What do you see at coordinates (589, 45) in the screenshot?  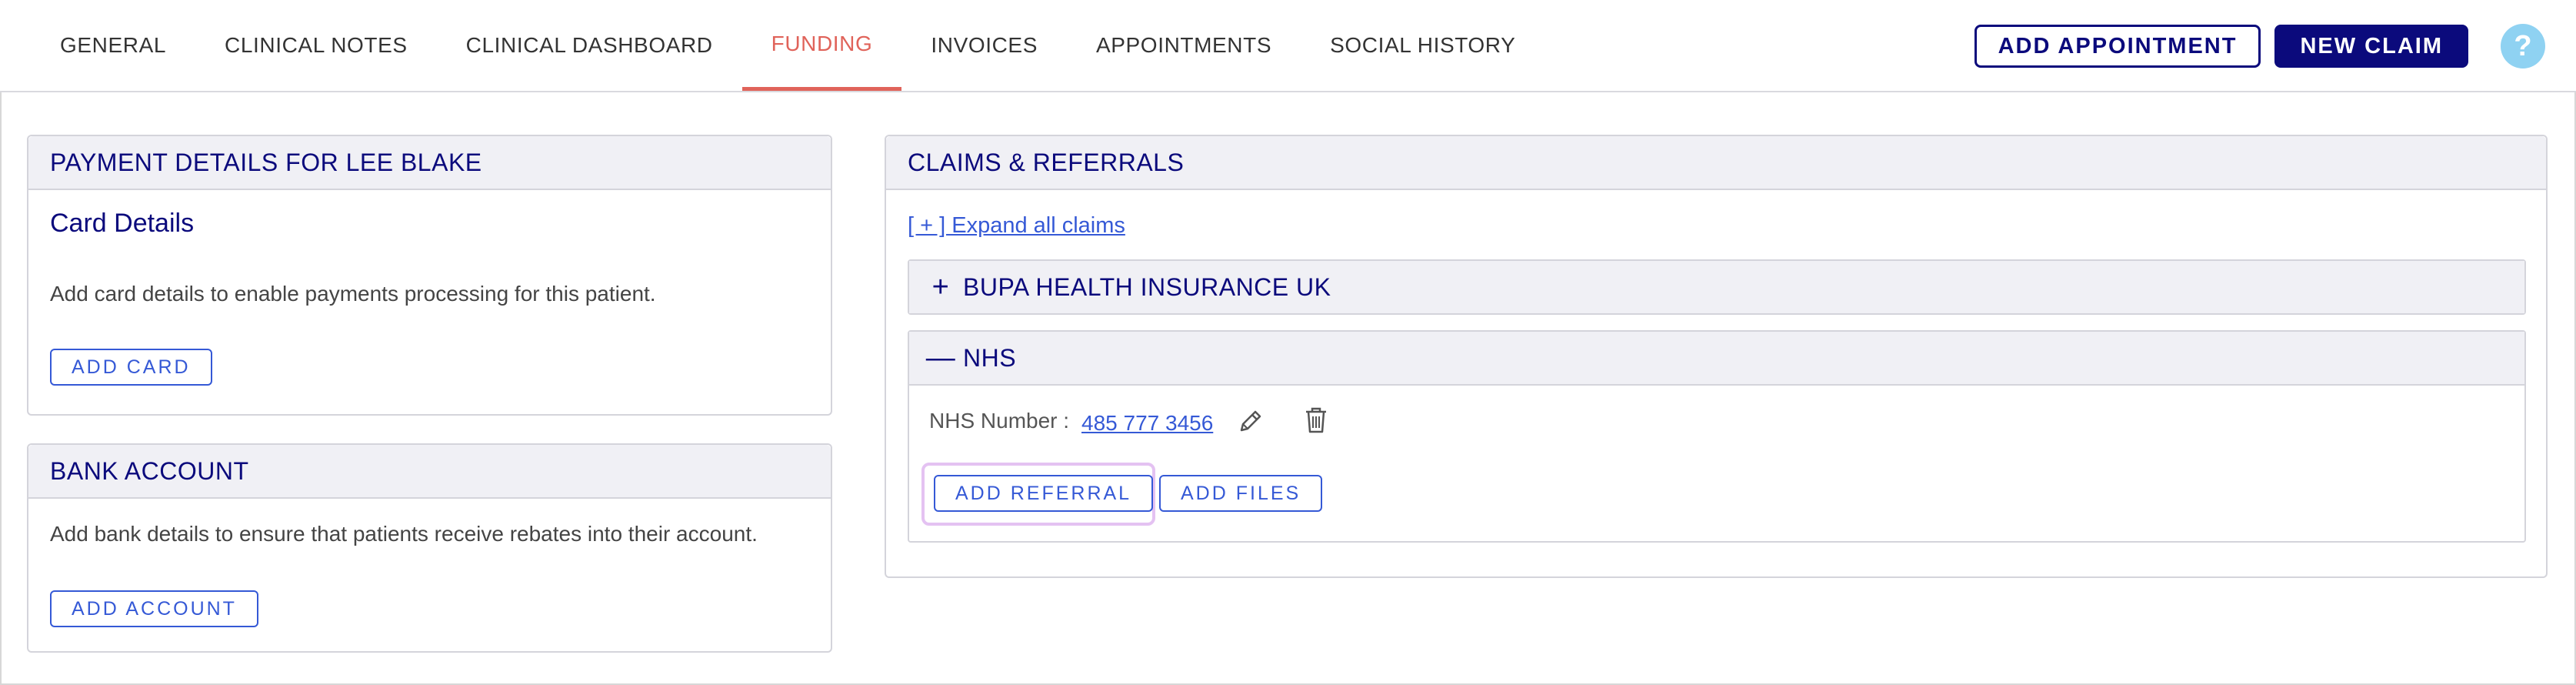 I see `tab-clinical-dashboard: CLINICAL DASHBOARD` at bounding box center [589, 45].